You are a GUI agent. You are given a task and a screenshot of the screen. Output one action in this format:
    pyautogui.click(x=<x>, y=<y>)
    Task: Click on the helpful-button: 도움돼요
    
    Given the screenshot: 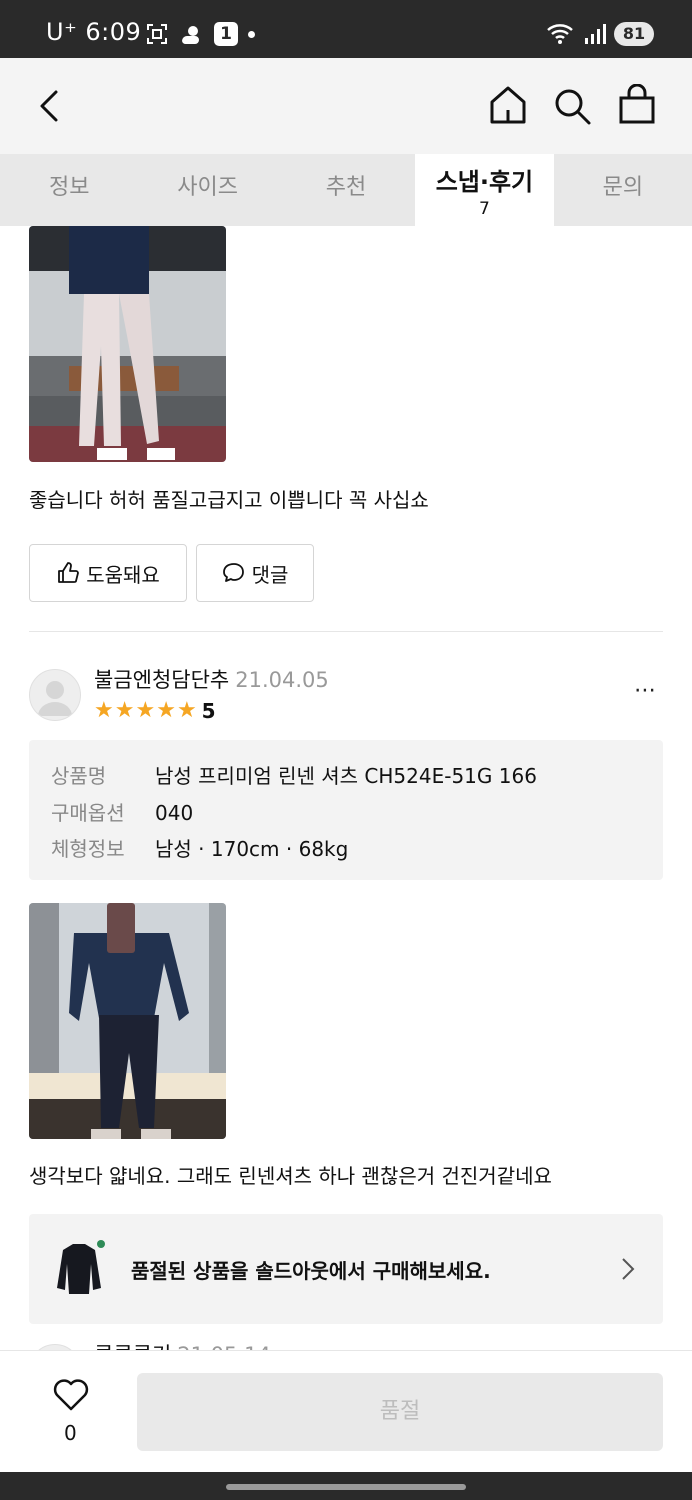 What is the action you would take?
    pyautogui.click(x=108, y=573)
    